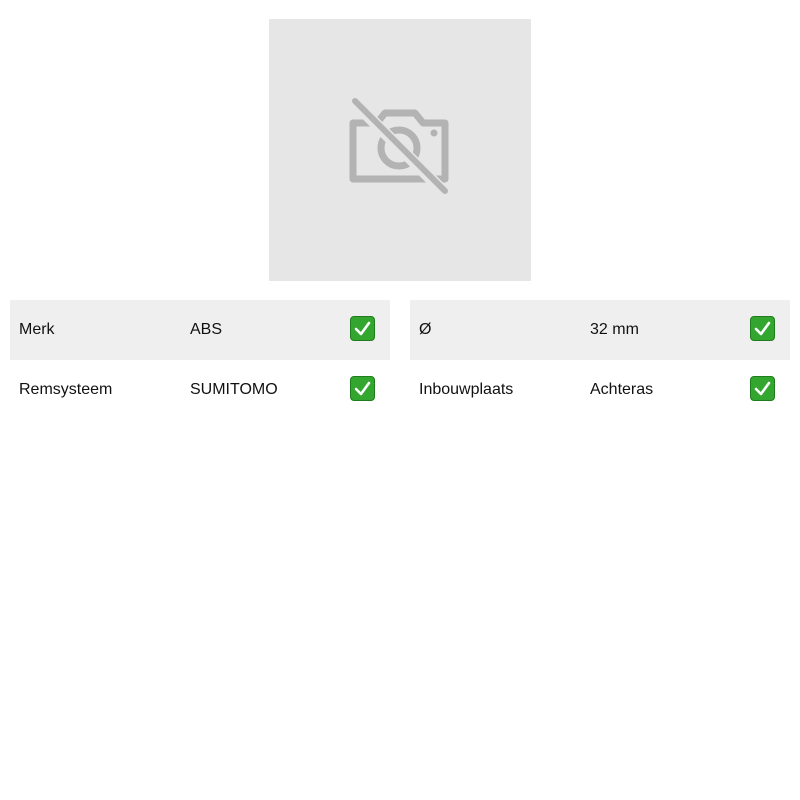 The width and height of the screenshot is (800, 800). I want to click on product-image-placeholder, so click(400, 150).